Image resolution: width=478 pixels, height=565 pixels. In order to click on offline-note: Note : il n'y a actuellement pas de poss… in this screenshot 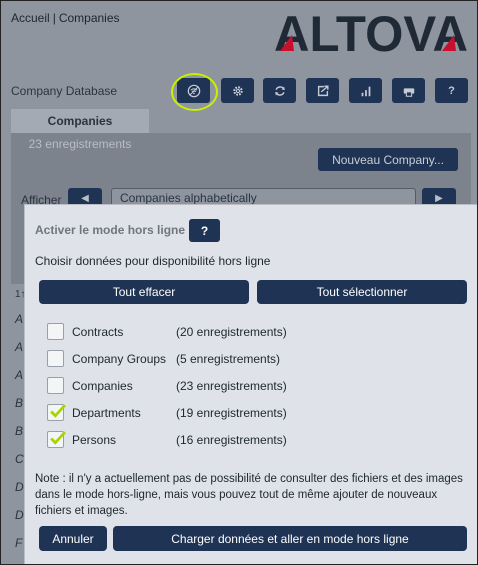, I will do `click(249, 495)`.